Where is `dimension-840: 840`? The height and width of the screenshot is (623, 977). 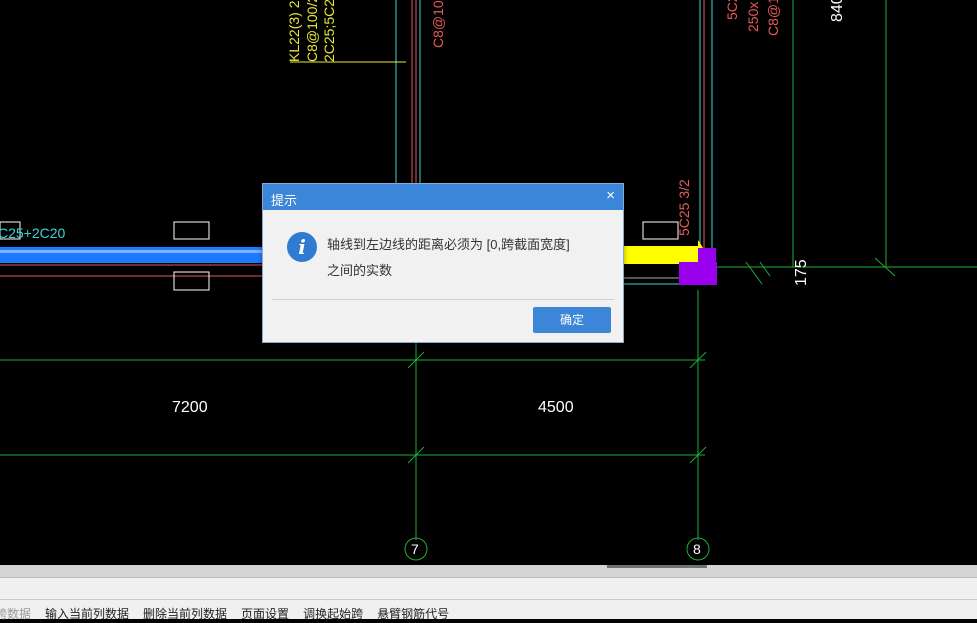
dimension-840: 840 is located at coordinates (837, 11).